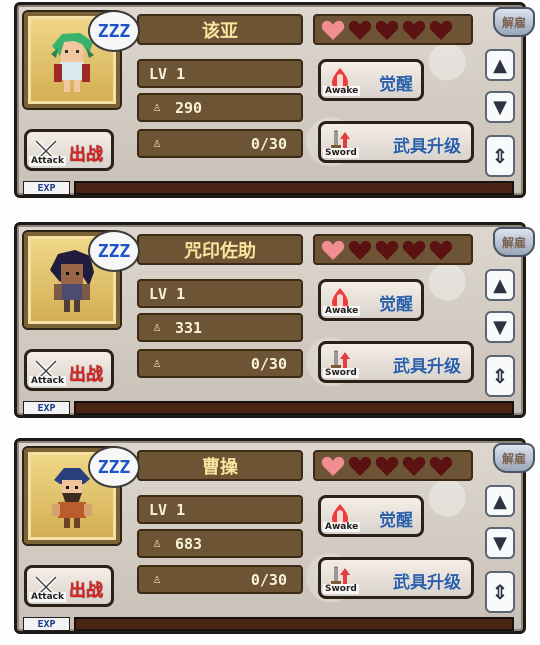 The width and height of the screenshot is (540, 645). I want to click on cost-display: ♙ 331, so click(220, 327).